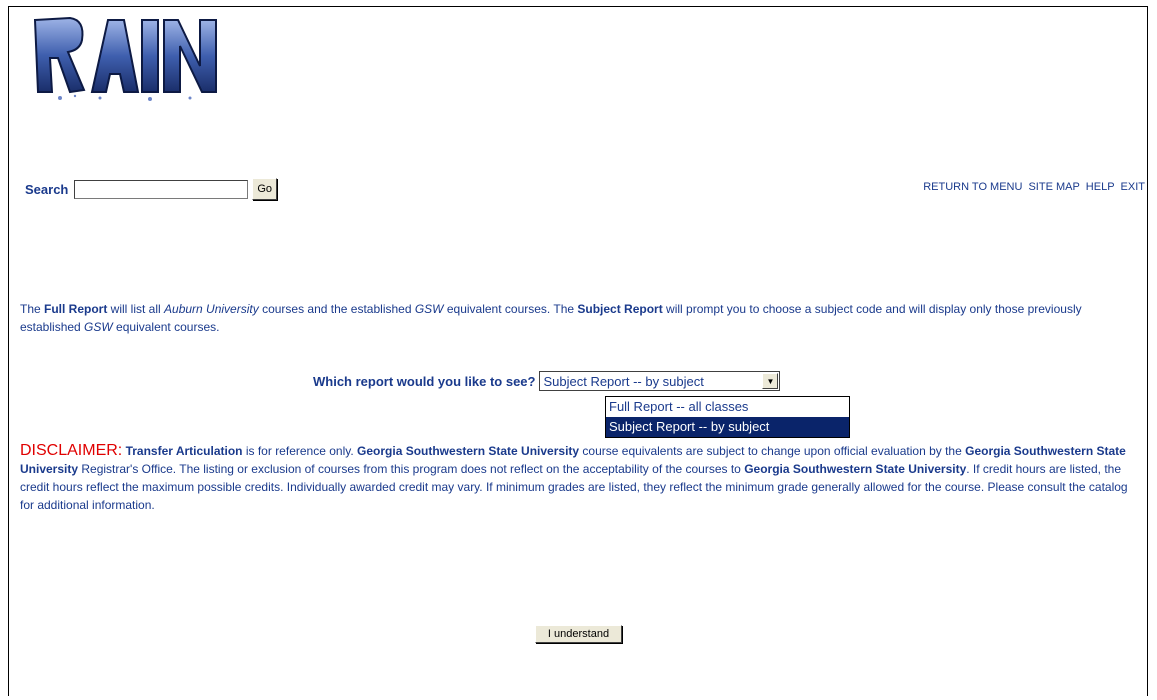 The image size is (1157, 700). Describe the element at coordinates (71, 450) in the screenshot. I see `disclaimer-heading: DISCLAIMER:` at that location.